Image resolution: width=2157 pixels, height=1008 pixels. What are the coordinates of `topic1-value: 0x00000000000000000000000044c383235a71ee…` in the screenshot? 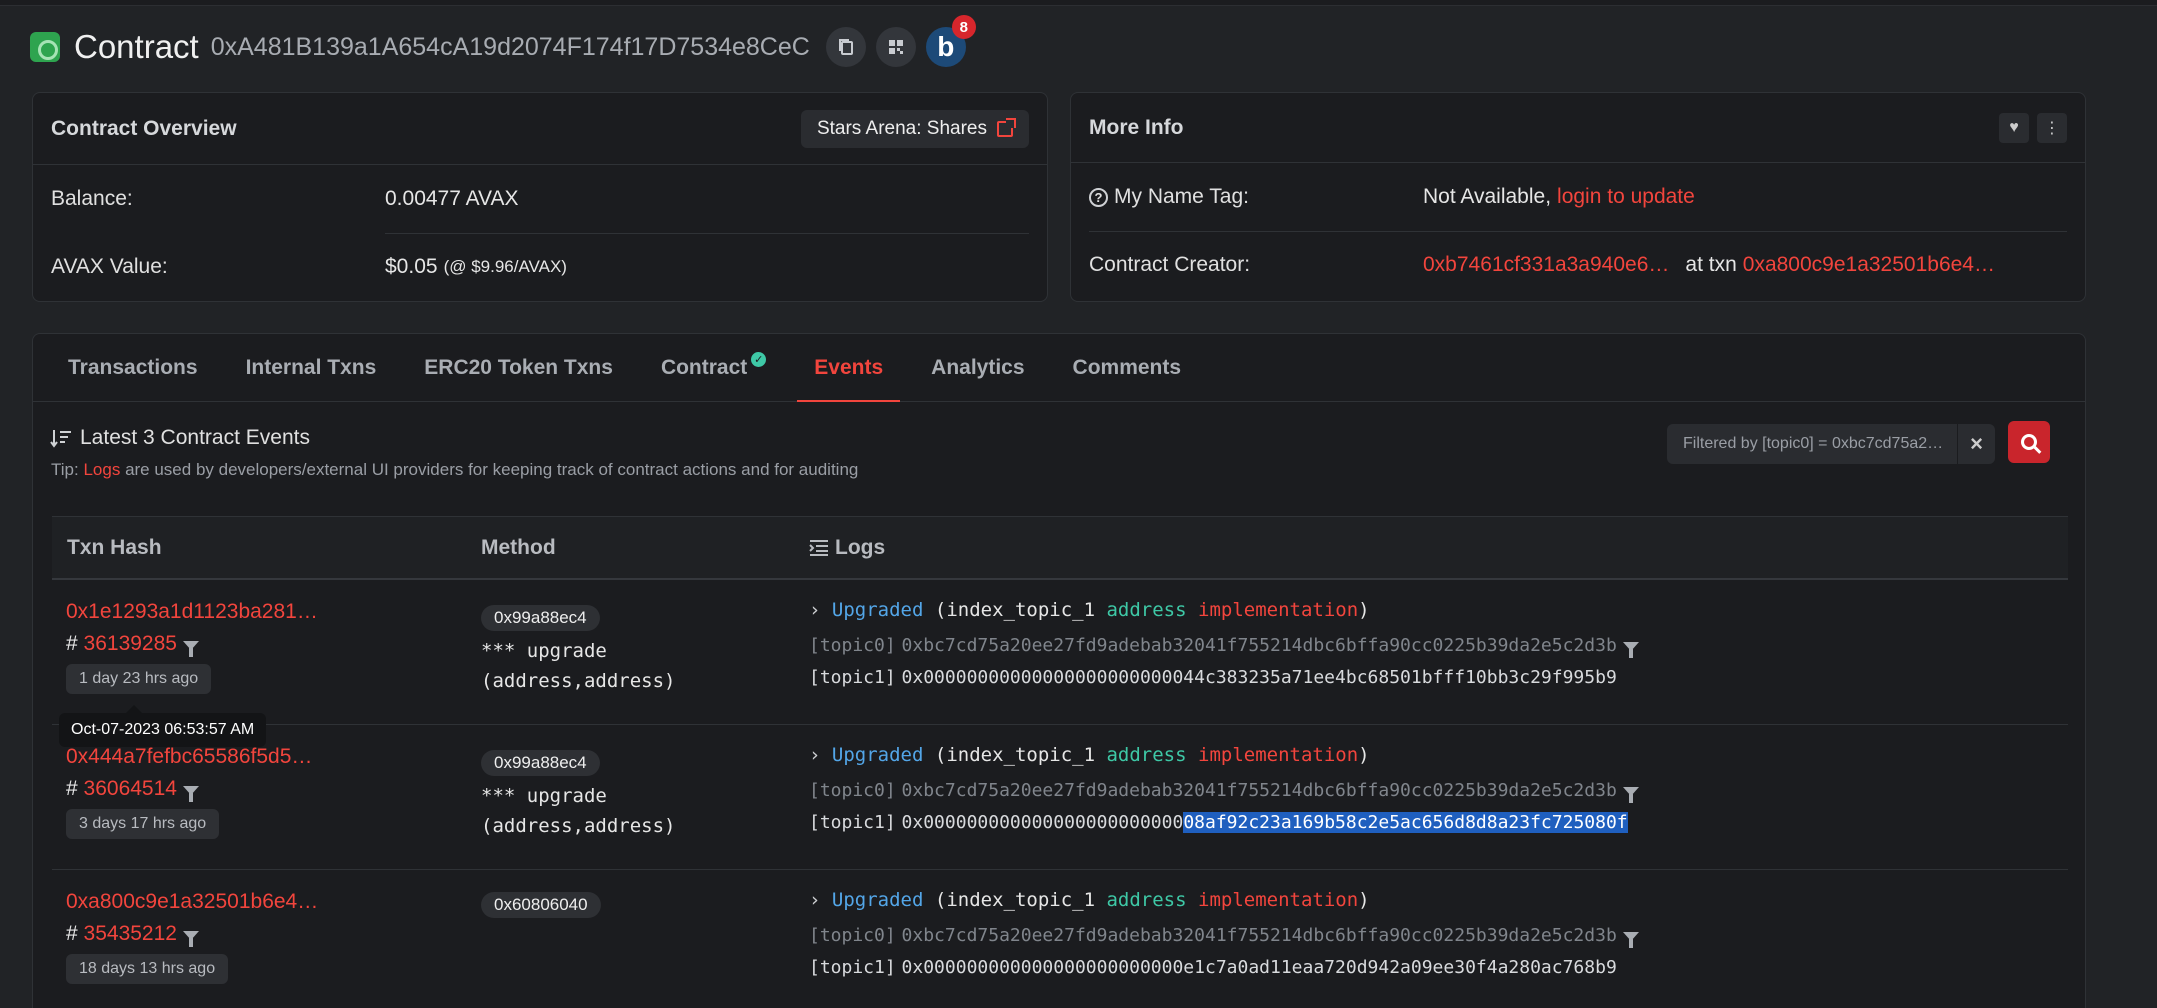 It's located at (1259, 677).